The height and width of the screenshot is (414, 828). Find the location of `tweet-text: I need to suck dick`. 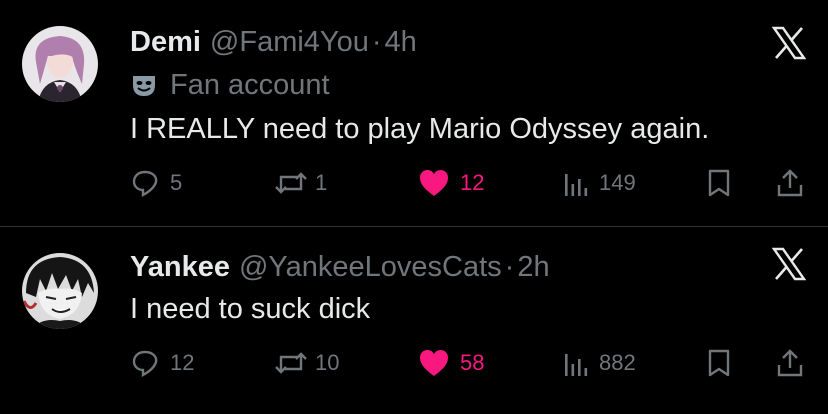

tweet-text: I need to suck dick is located at coordinates (250, 309).